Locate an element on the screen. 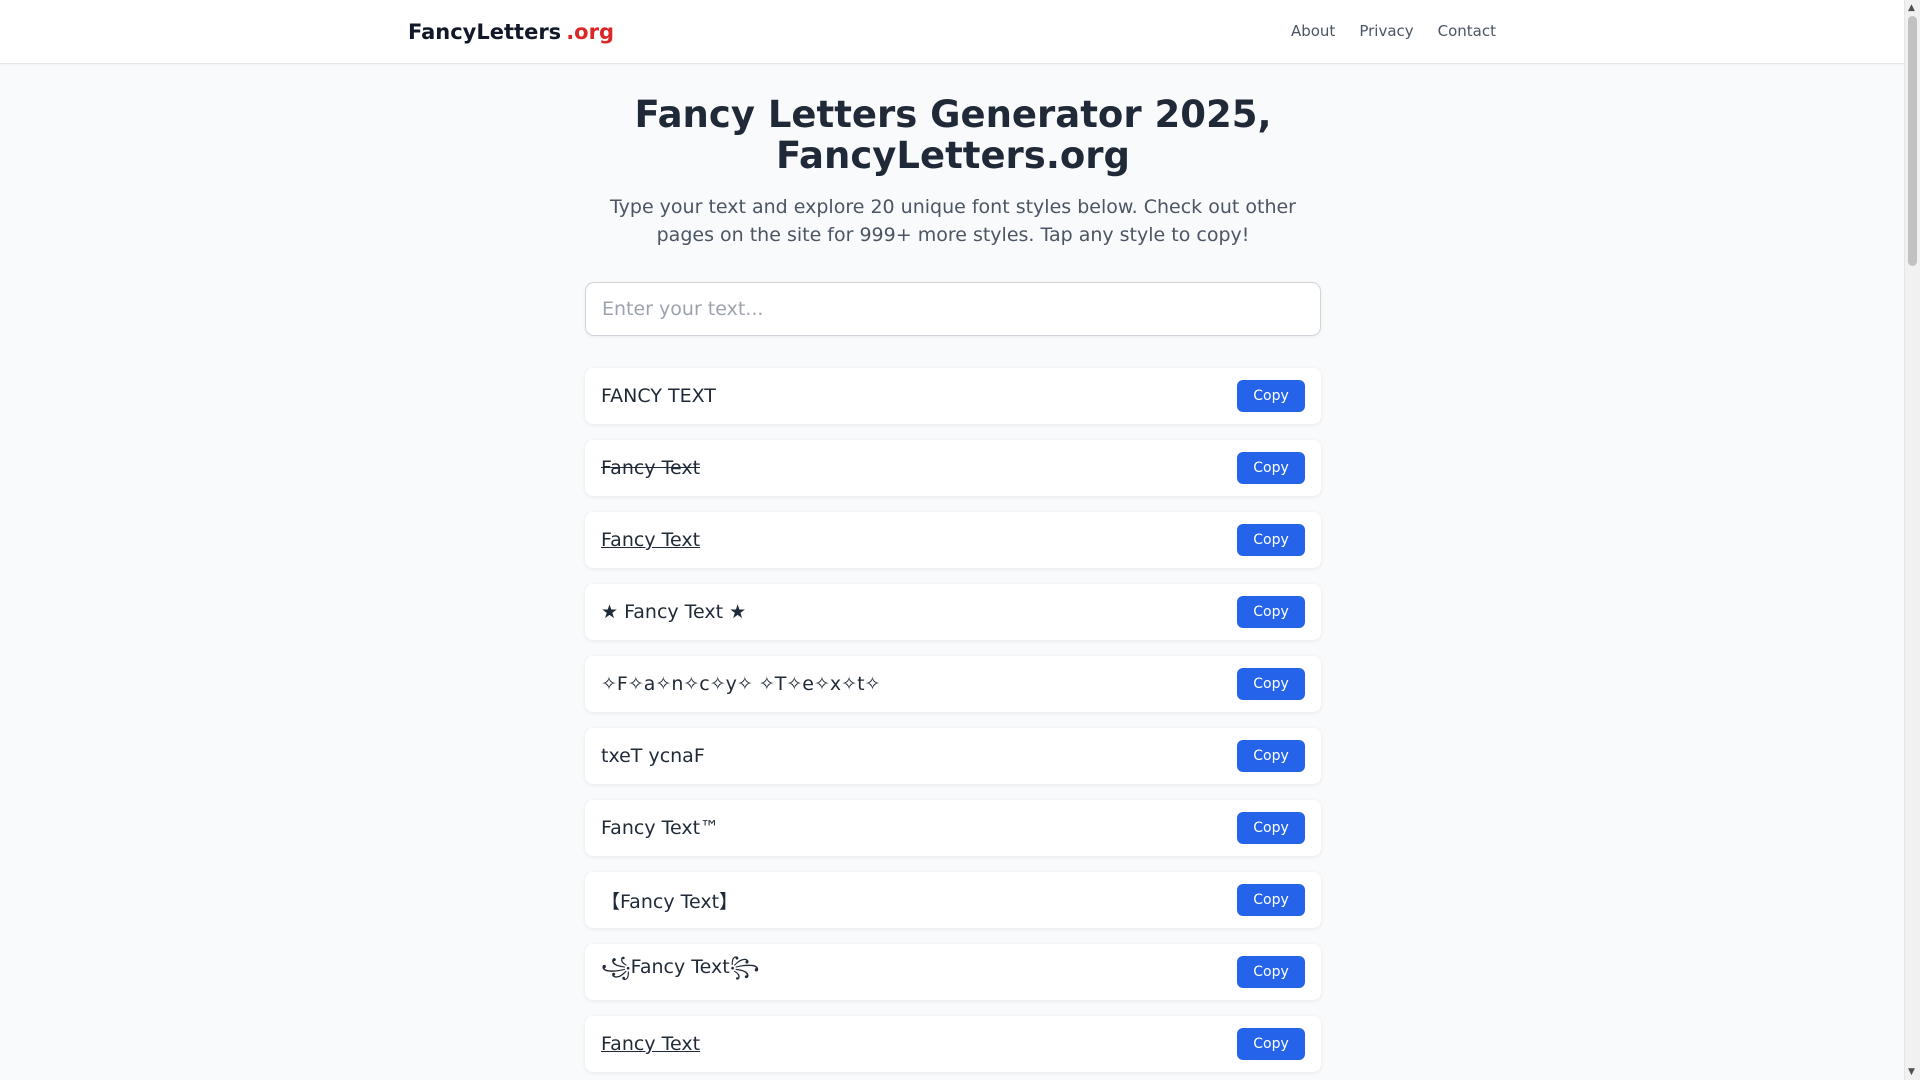  text-input is located at coordinates (953, 309).